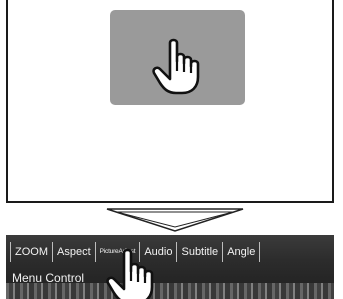 This screenshot has height=299, width=343. I want to click on touch-area, so click(177, 57).